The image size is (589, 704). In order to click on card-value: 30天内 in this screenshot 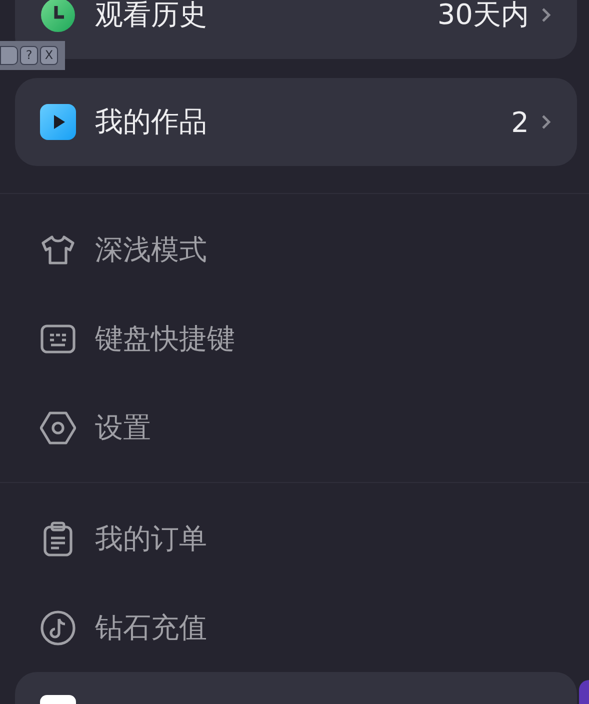, I will do `click(483, 16)`.